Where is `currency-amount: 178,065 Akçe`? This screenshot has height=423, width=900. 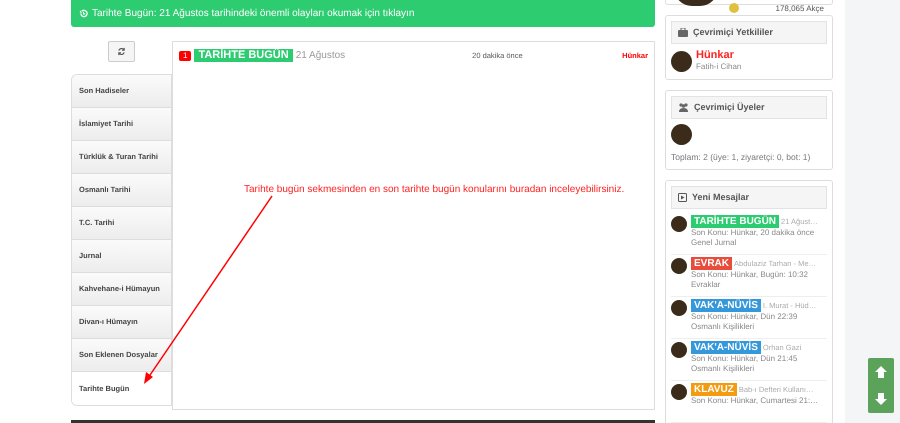 currency-amount: 178,065 Akçe is located at coordinates (800, 9).